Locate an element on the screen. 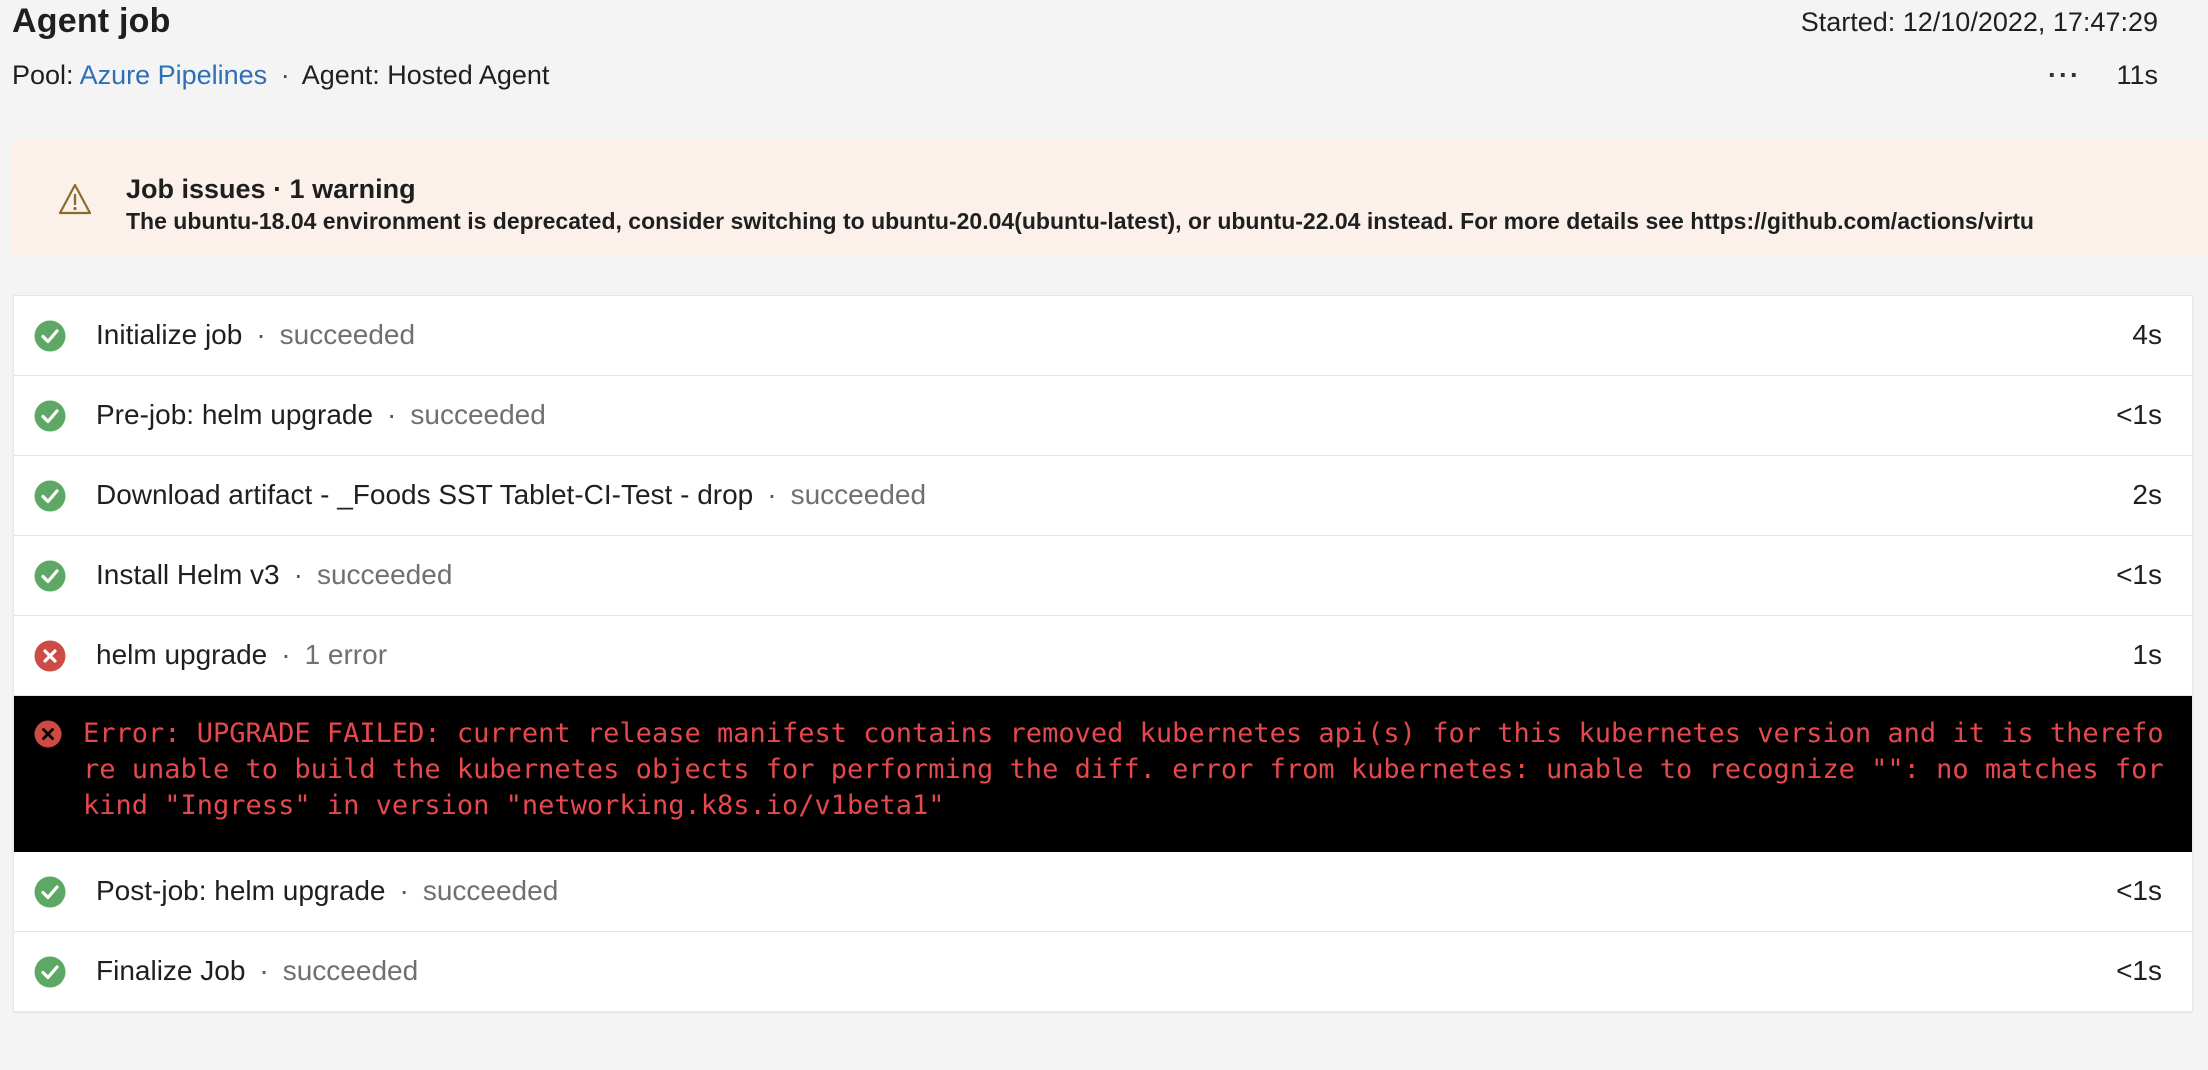  step-label: Finalize Job · succeeded is located at coordinates (257, 971).